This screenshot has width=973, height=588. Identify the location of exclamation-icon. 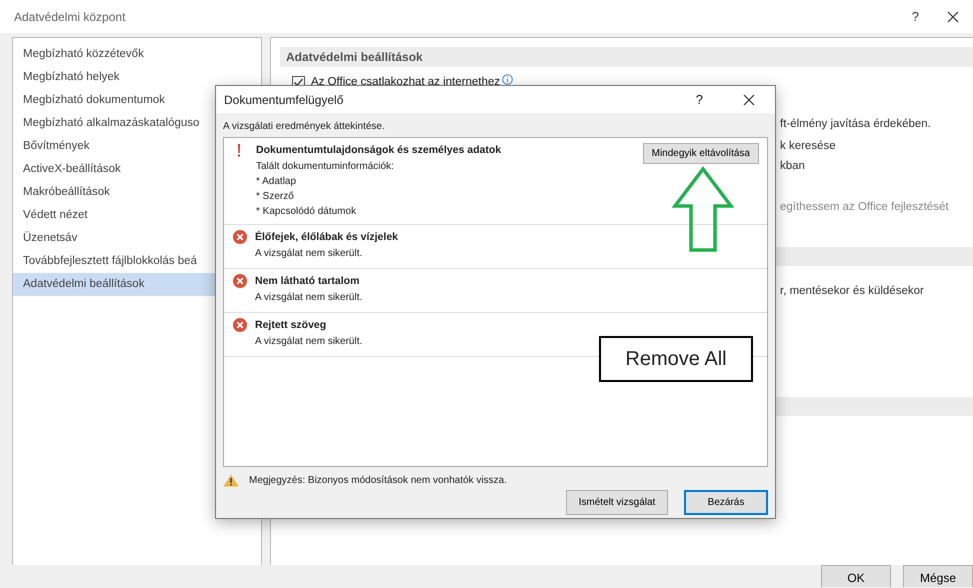
(239, 150).